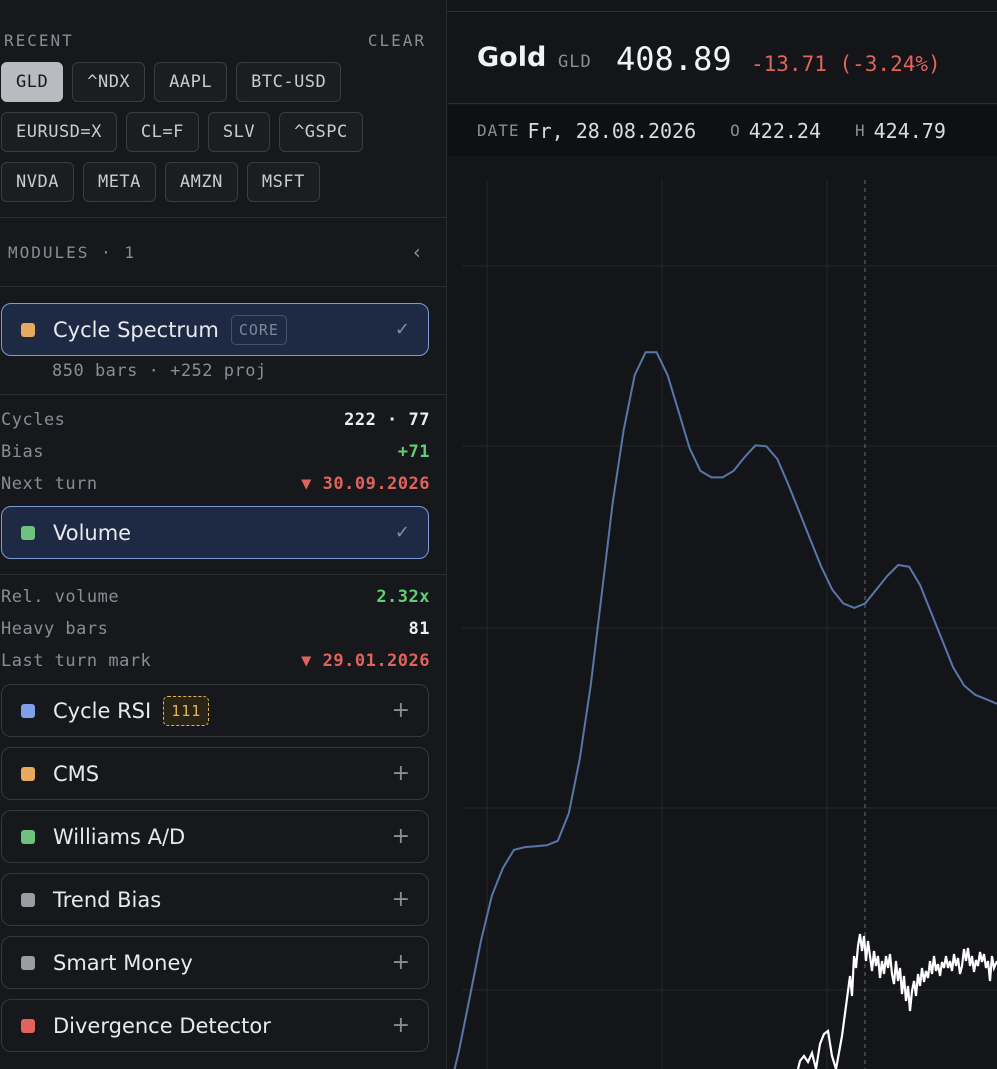  What do you see at coordinates (215, 899) in the screenshot?
I see `module-trend-bias: Trend Bias +` at bounding box center [215, 899].